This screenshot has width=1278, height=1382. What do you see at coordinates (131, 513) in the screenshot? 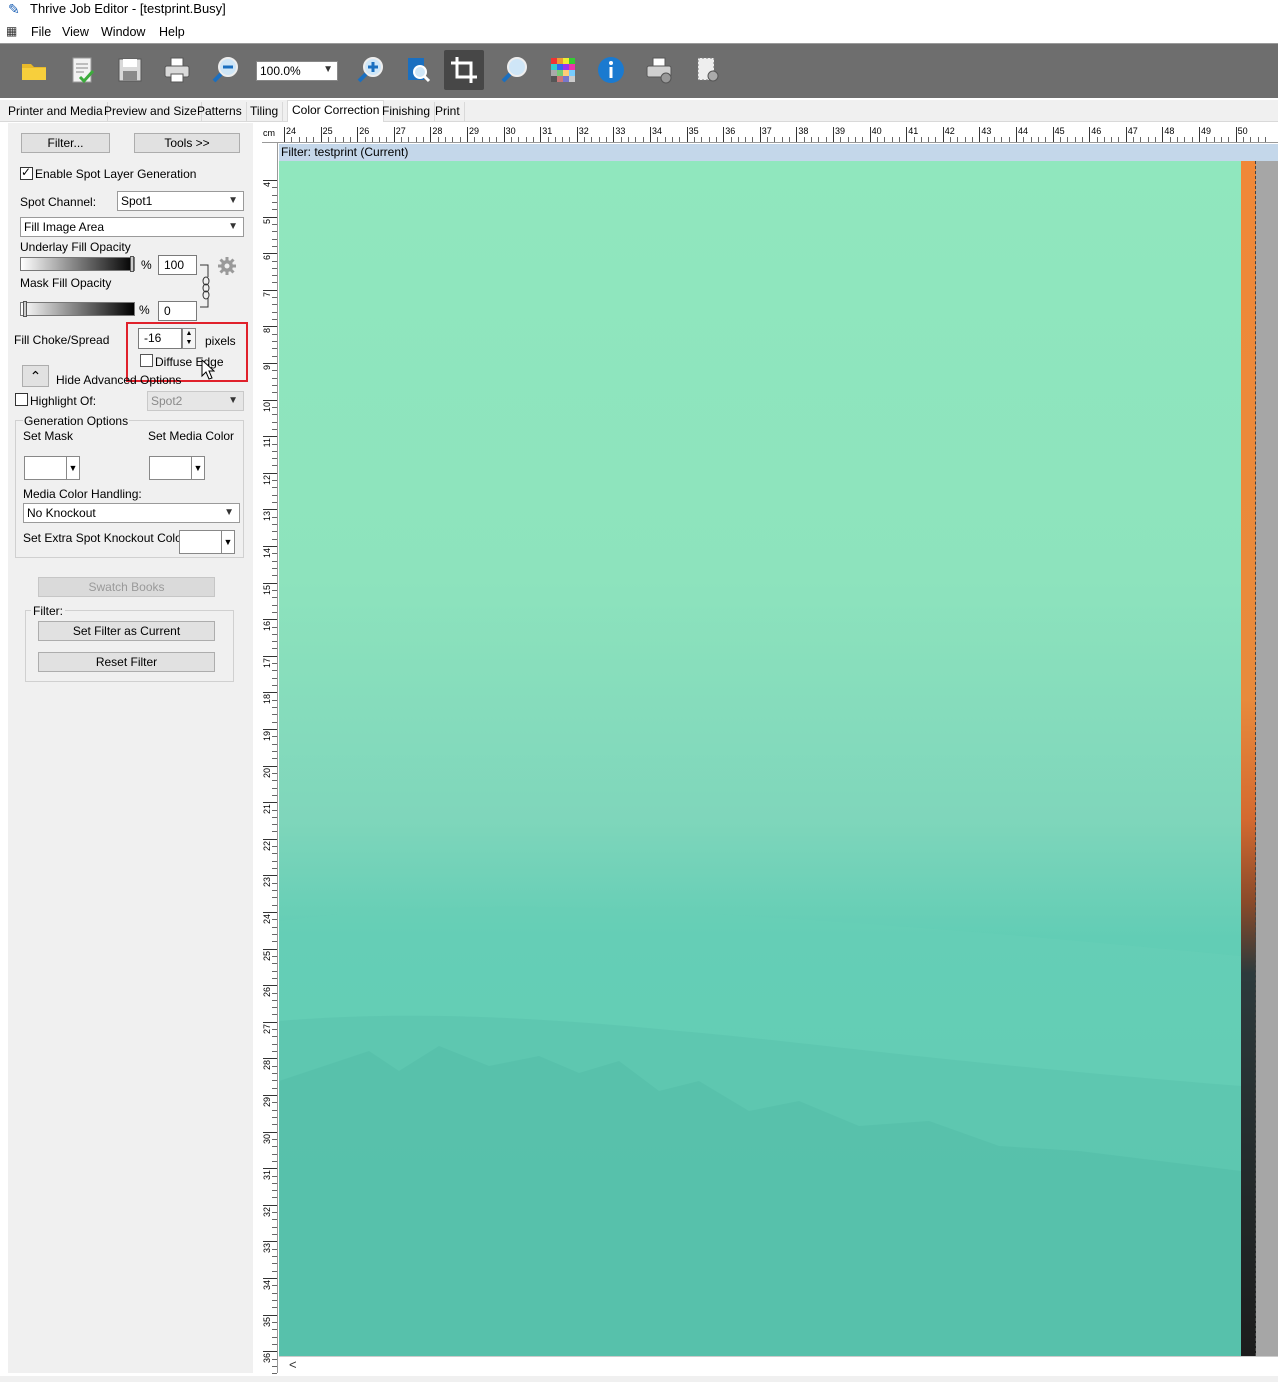
I see `media-color-handling-select: No Knockout ▼` at bounding box center [131, 513].